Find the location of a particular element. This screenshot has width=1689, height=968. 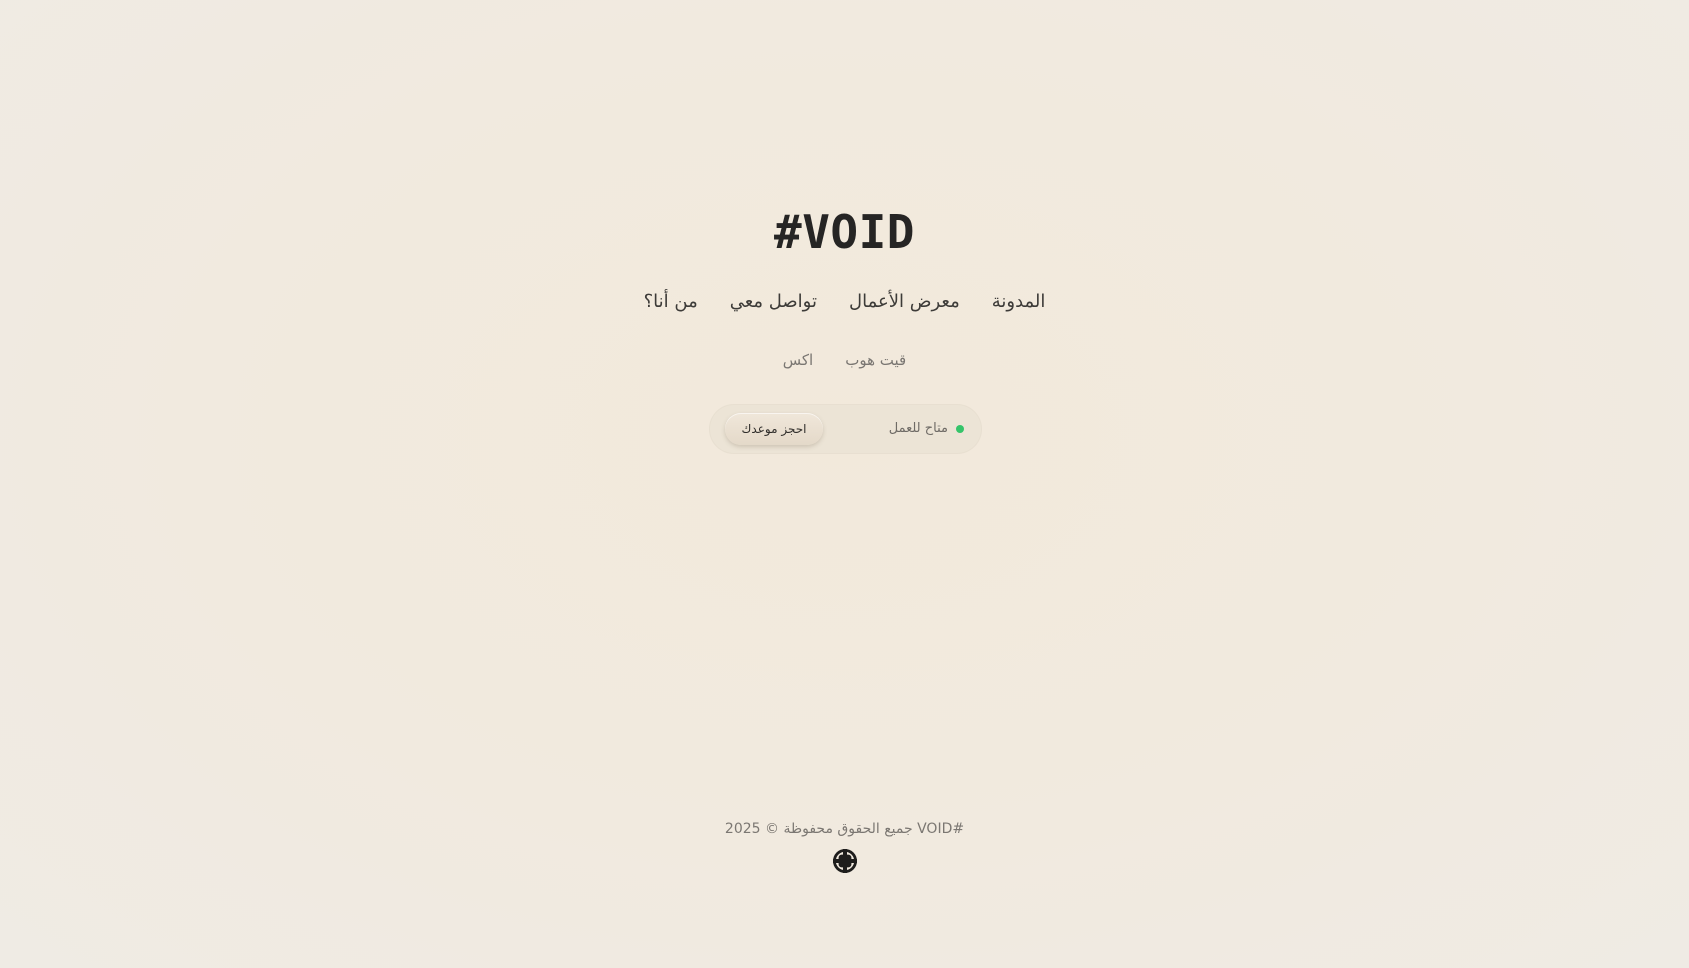

availability-pill: متاح للعمل احجز موعدك is located at coordinates (845, 429).